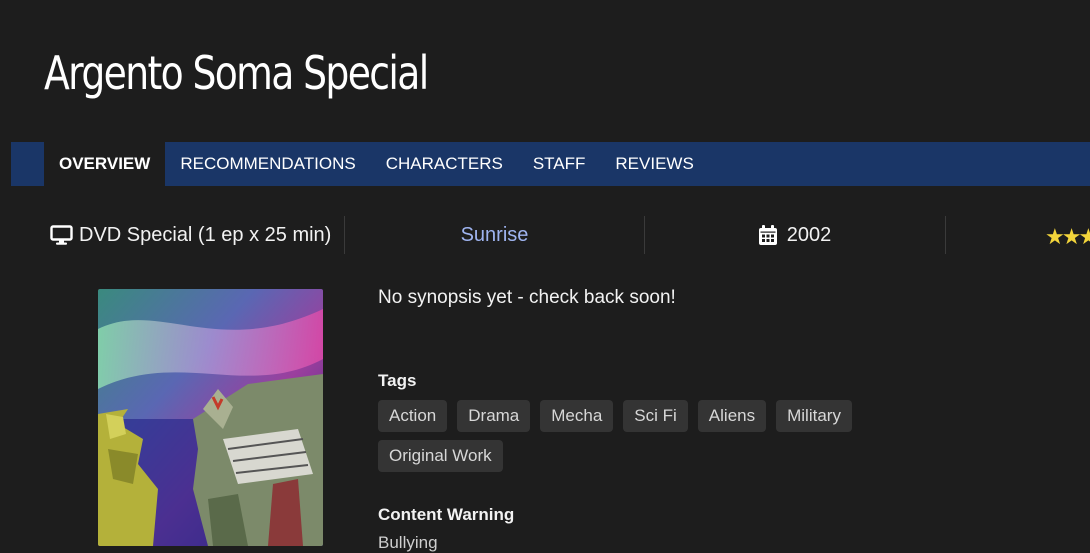 The height and width of the screenshot is (553, 1090). What do you see at coordinates (577, 416) in the screenshot?
I see `tag-mecha: Mecha` at bounding box center [577, 416].